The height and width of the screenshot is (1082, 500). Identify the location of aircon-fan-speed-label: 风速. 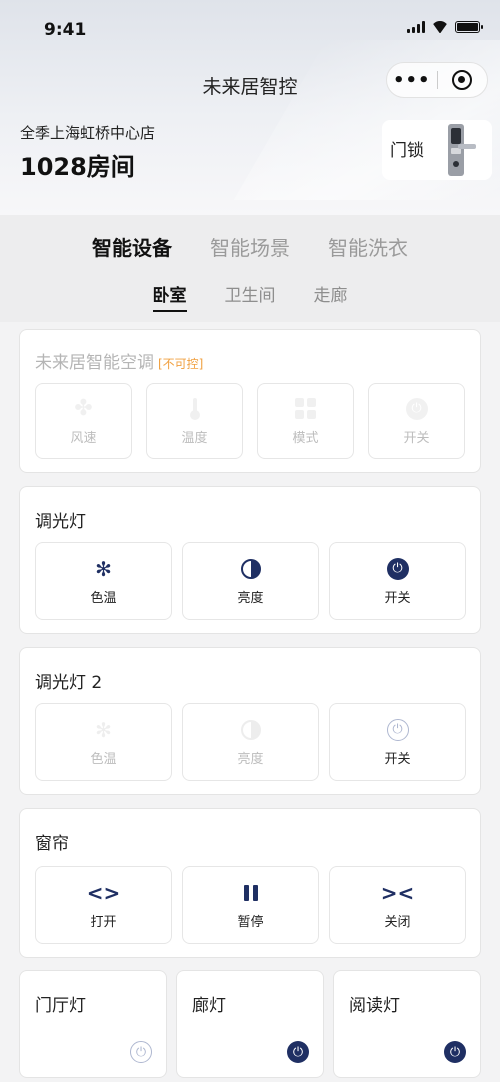
(83, 438).